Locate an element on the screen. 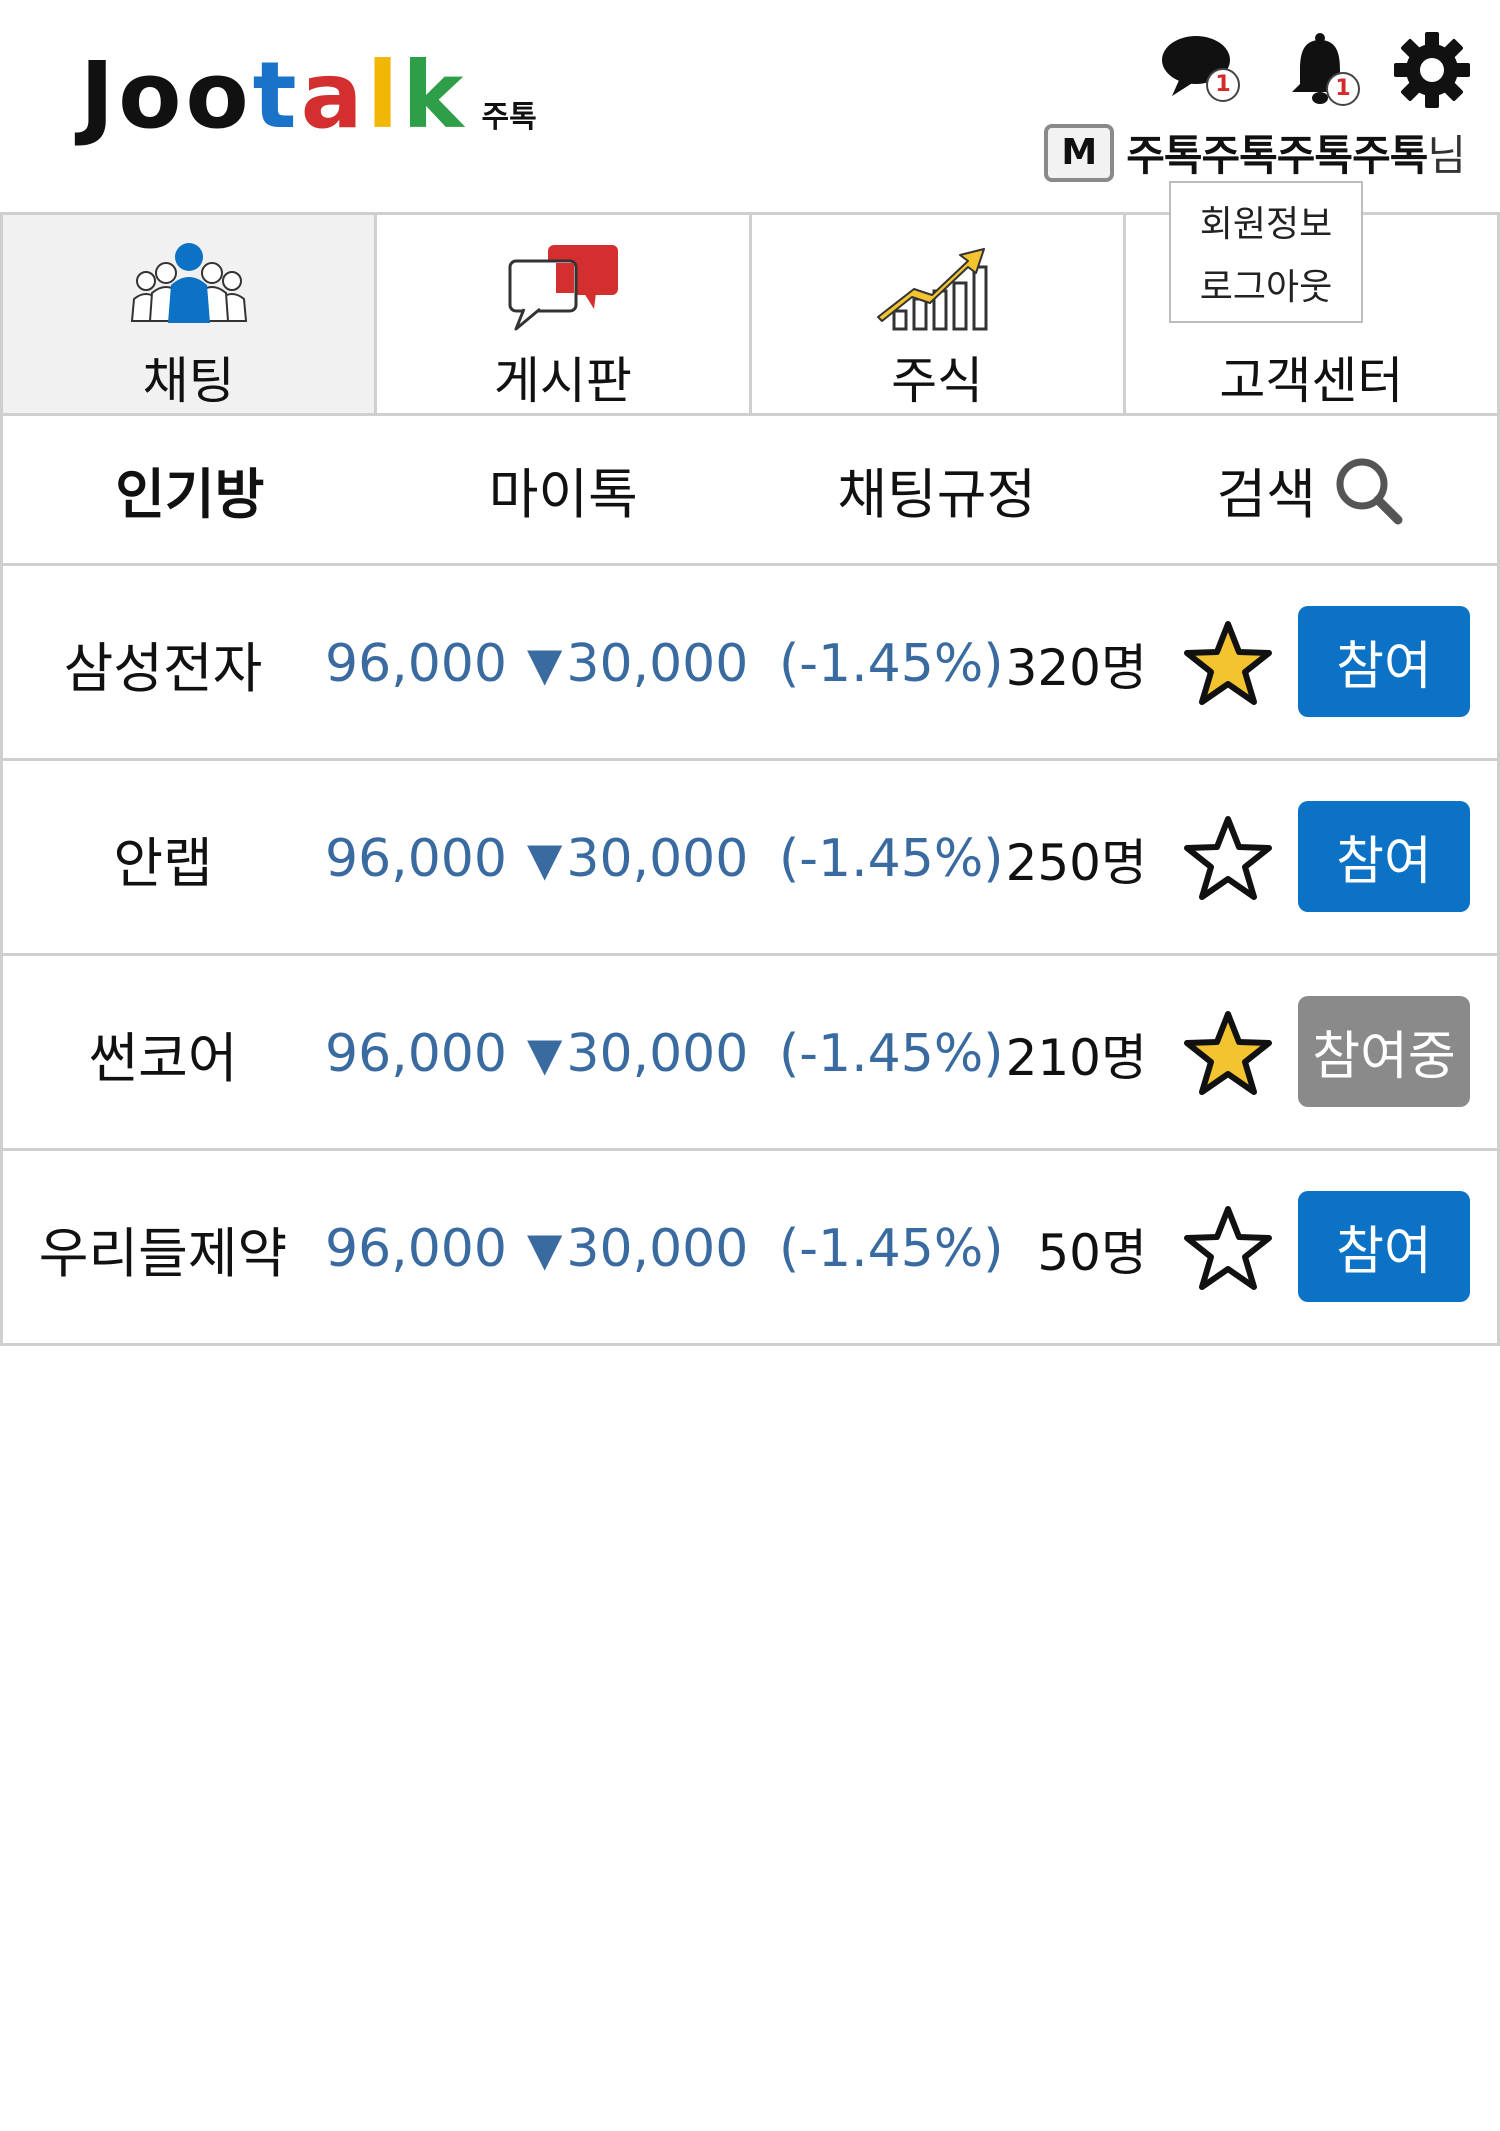  member-level-badge: M is located at coordinates (1079, 152).